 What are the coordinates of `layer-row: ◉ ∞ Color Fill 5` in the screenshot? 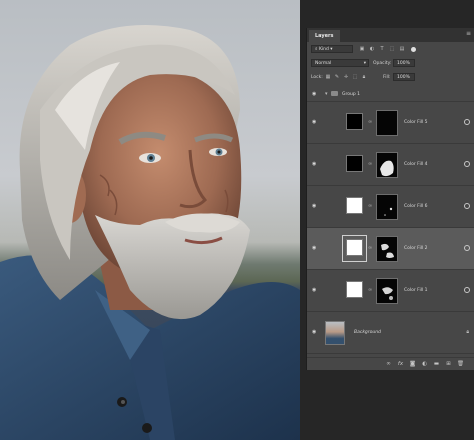 It's located at (390, 123).